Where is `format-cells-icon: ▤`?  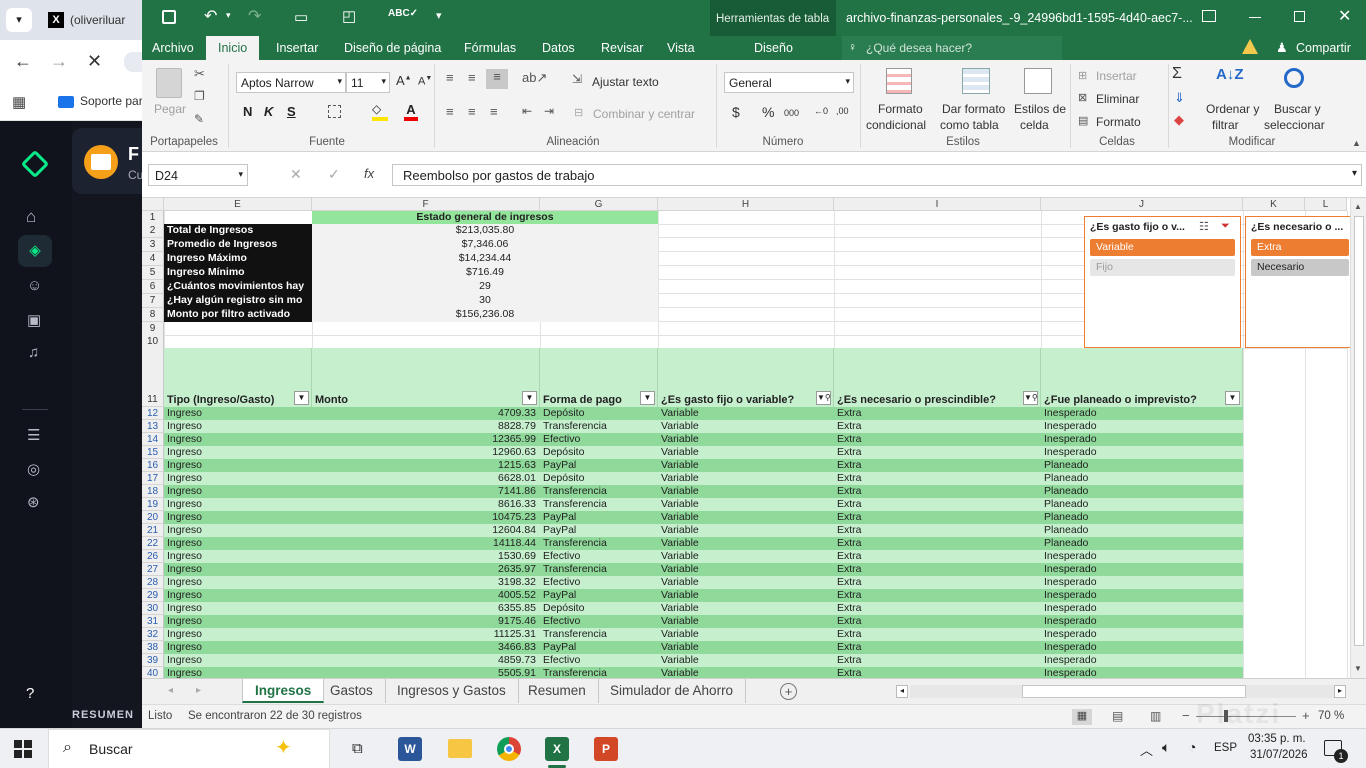 format-cells-icon: ▤ is located at coordinates (1083, 120).